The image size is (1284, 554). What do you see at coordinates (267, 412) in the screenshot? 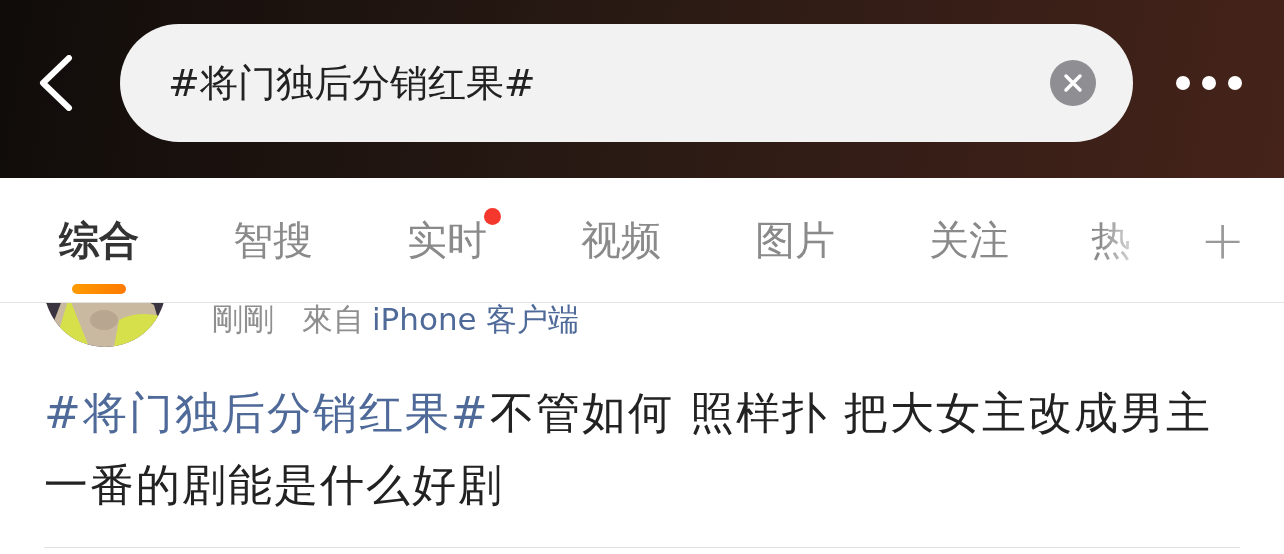
I see `hashtag-link: #将门独后分销红果#` at bounding box center [267, 412].